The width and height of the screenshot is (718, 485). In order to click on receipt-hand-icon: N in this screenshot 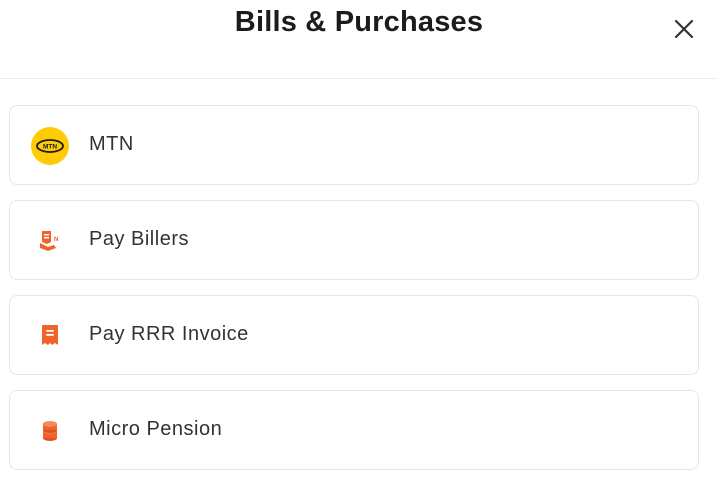, I will do `click(50, 241)`.